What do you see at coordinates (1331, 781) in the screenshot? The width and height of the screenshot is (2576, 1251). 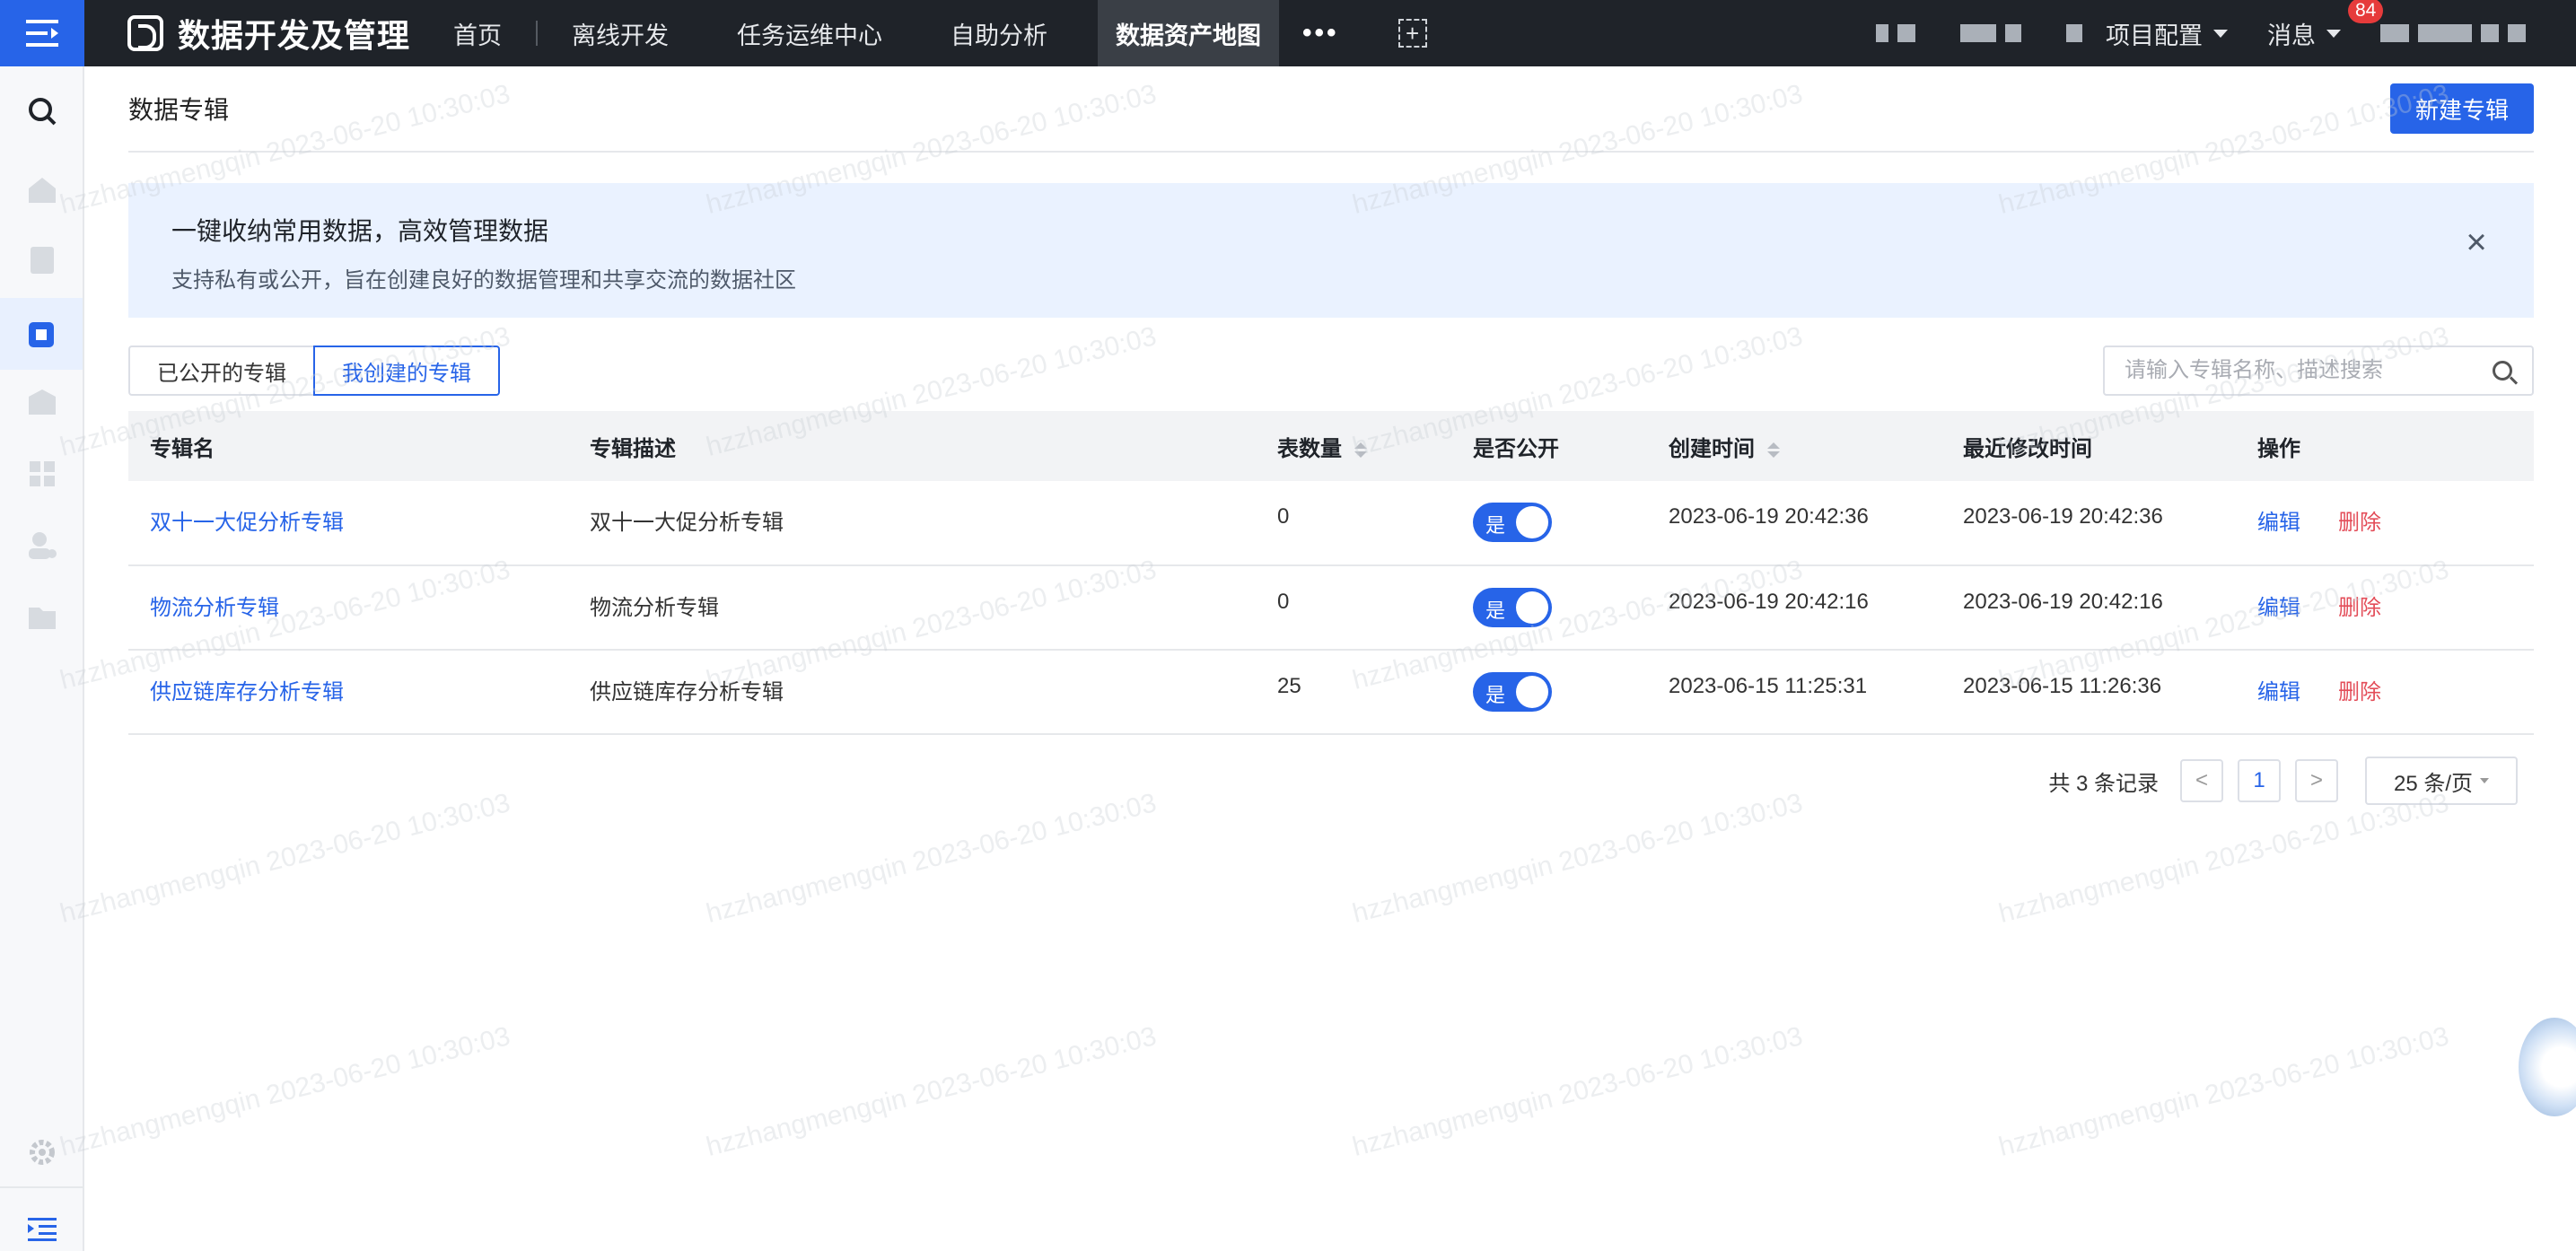 I see `pagination: 共 3 条记录 < 1 > 25 条/页` at bounding box center [1331, 781].